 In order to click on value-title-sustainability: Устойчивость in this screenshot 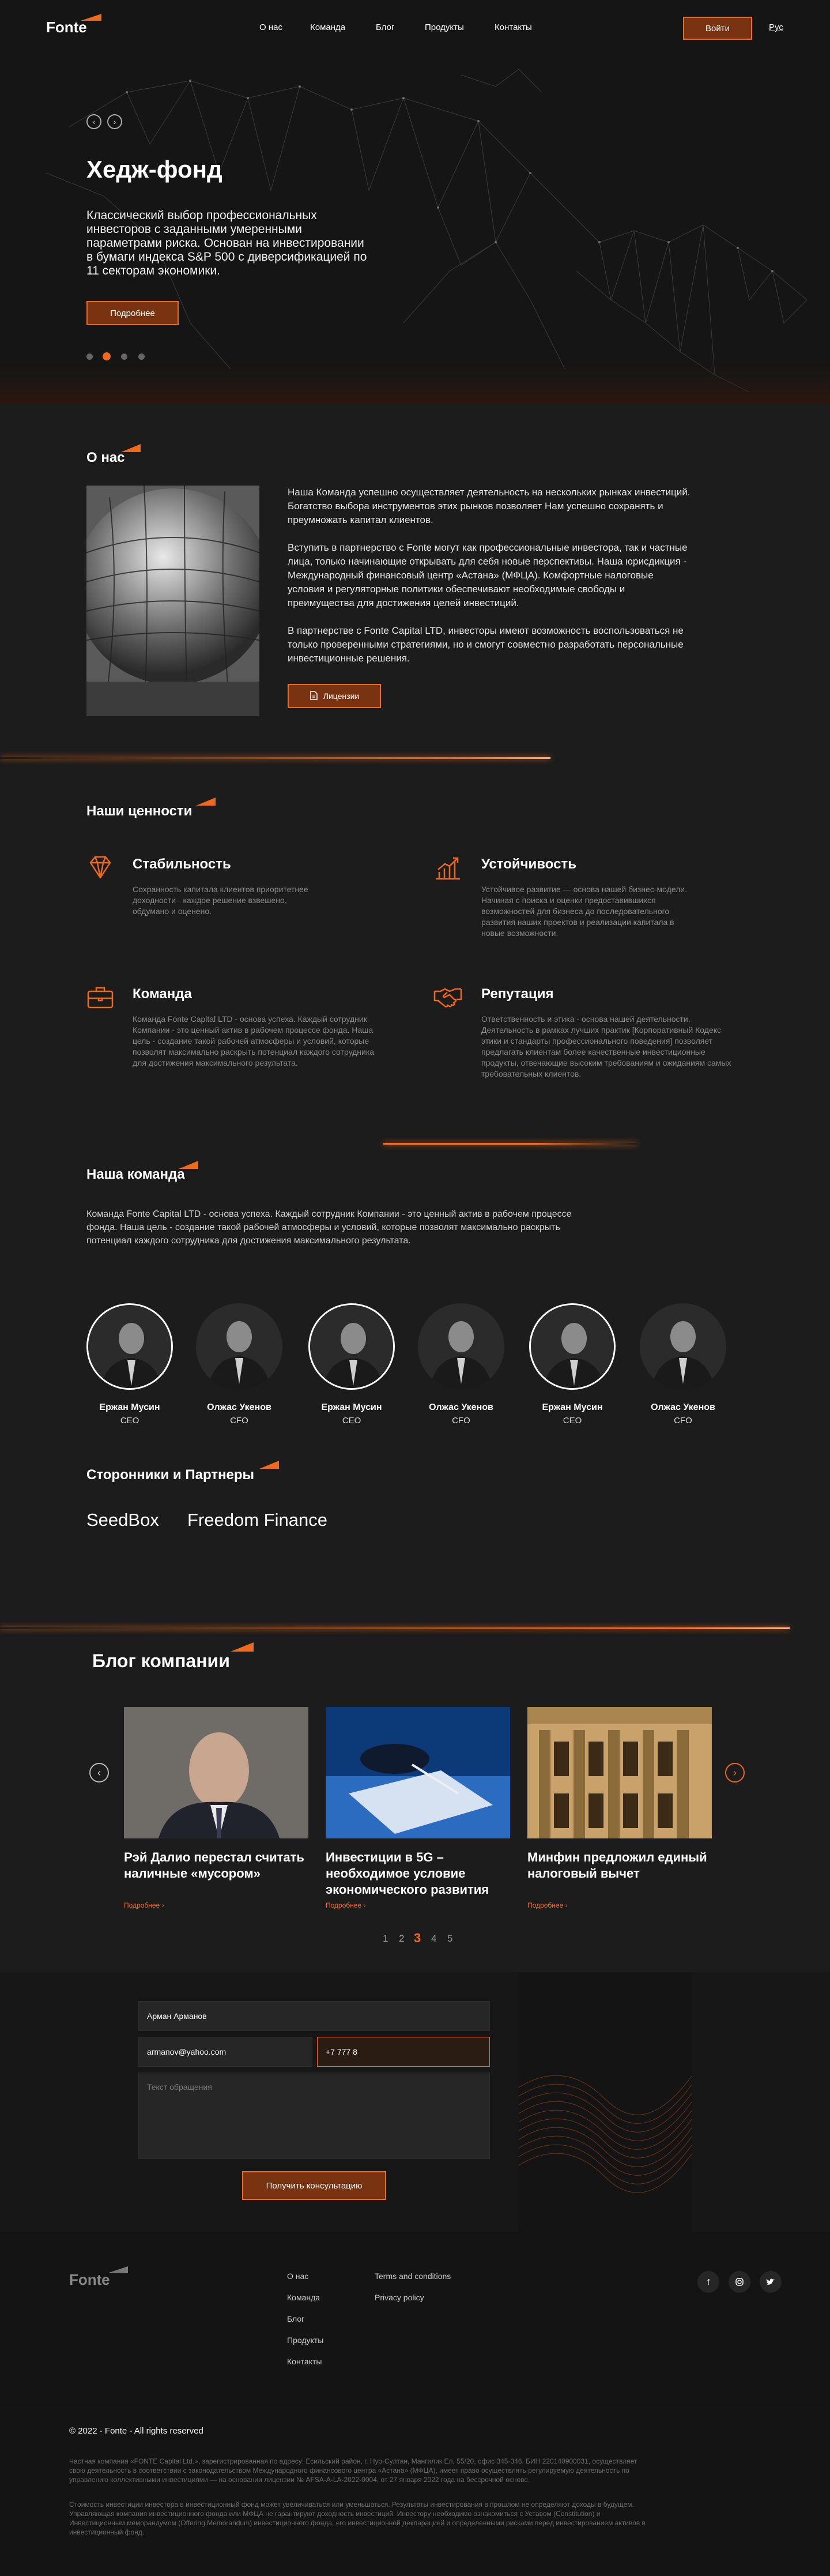, I will do `click(528, 864)`.